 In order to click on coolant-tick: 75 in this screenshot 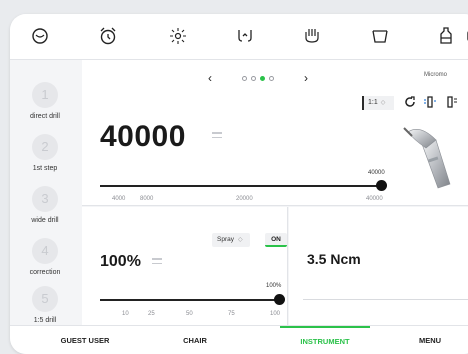, I will do `click(231, 314)`.